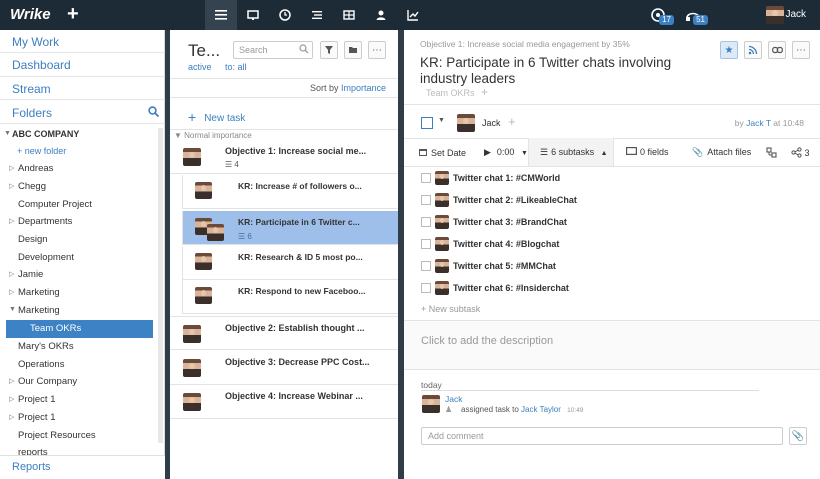 The height and width of the screenshot is (479, 820). Describe the element at coordinates (453, 399) in the screenshot. I see `activity-user: Jack` at that location.